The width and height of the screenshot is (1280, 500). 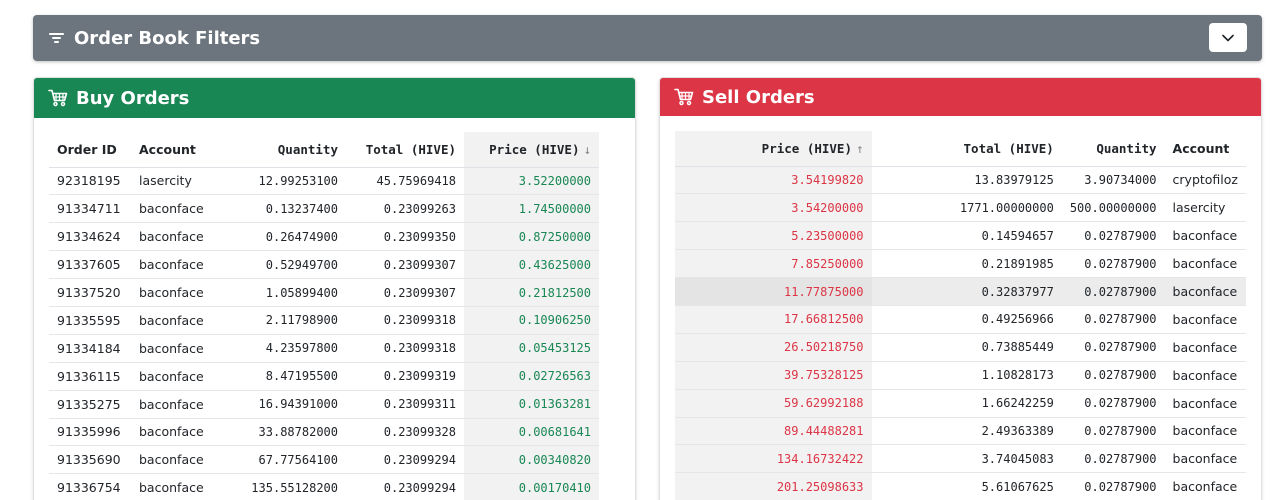 What do you see at coordinates (405, 348) in the screenshot?
I see `total-cell: 0.23099318` at bounding box center [405, 348].